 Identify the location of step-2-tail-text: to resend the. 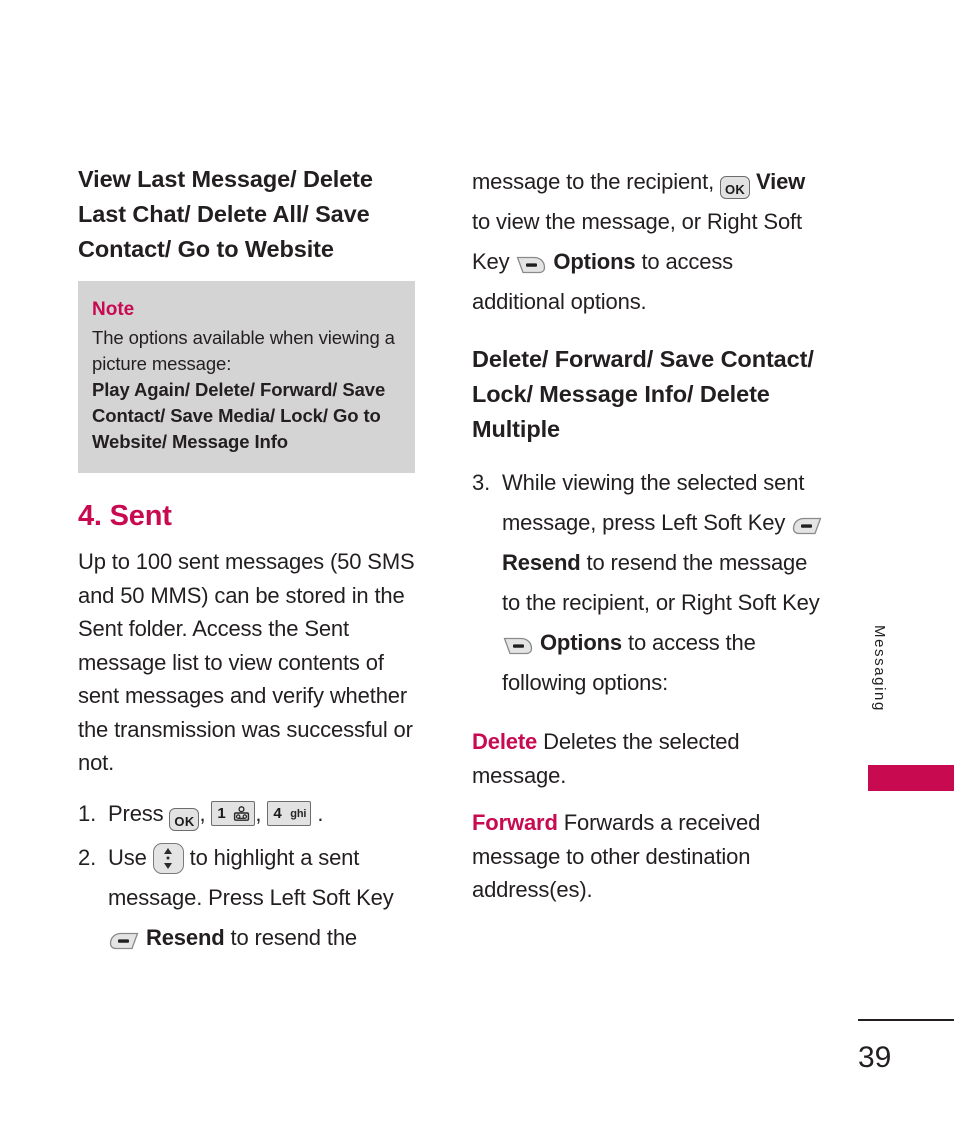
(294, 937).